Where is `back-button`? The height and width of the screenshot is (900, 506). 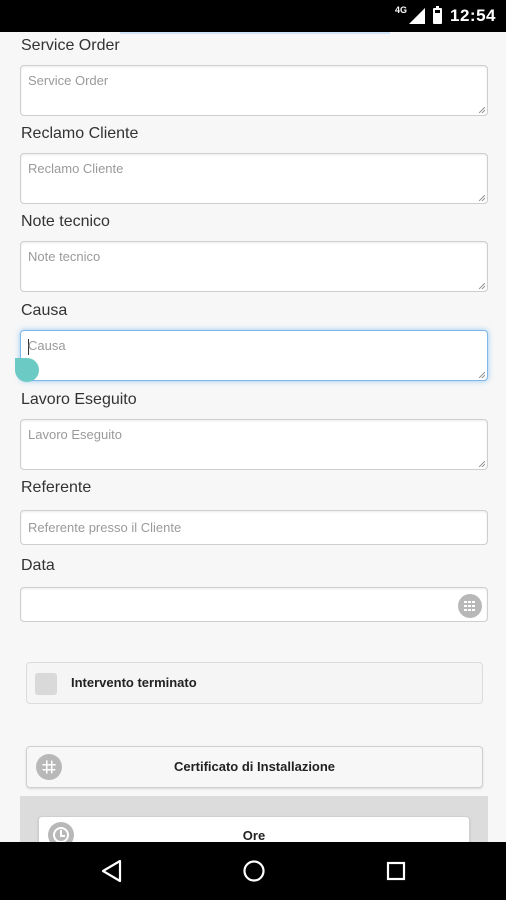
back-button is located at coordinates (112, 871).